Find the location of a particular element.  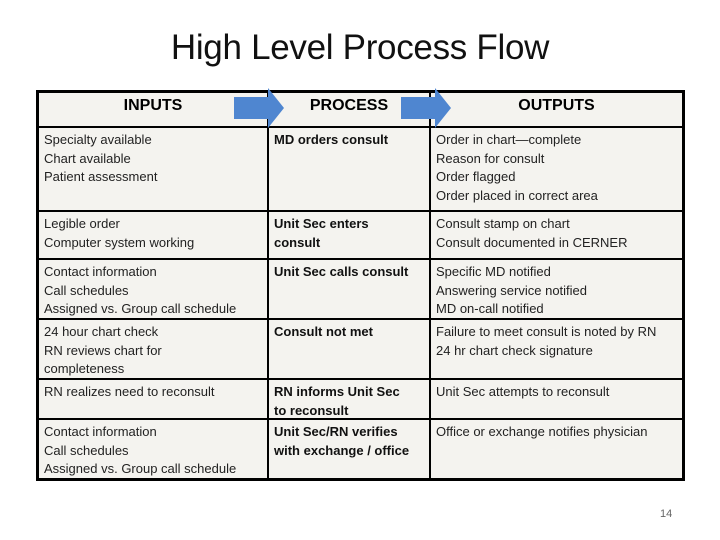

cell-line: Order flagged is located at coordinates (476, 176).